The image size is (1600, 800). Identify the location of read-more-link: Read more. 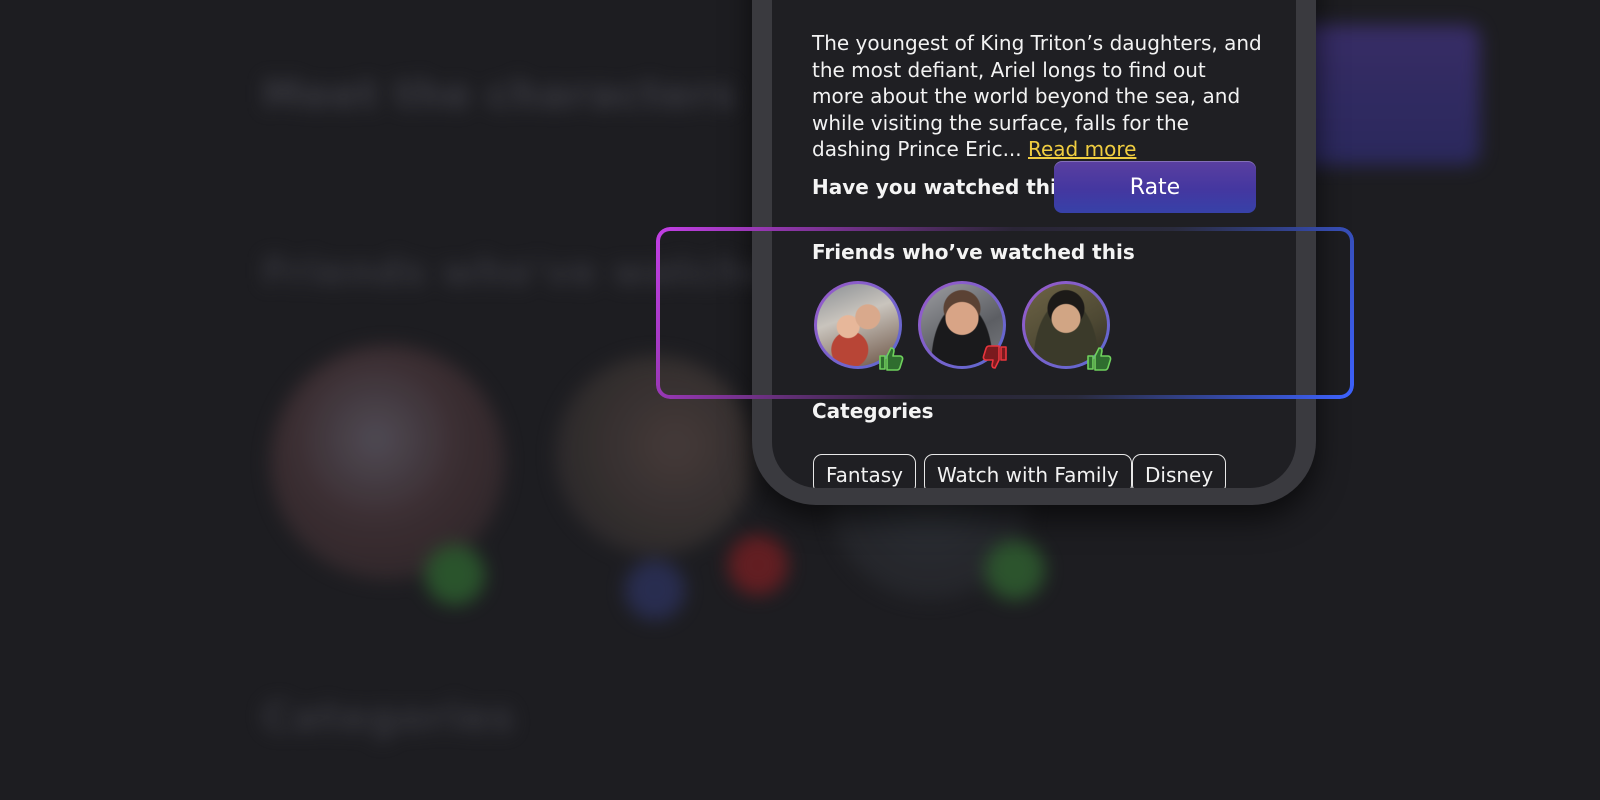
(1082, 149).